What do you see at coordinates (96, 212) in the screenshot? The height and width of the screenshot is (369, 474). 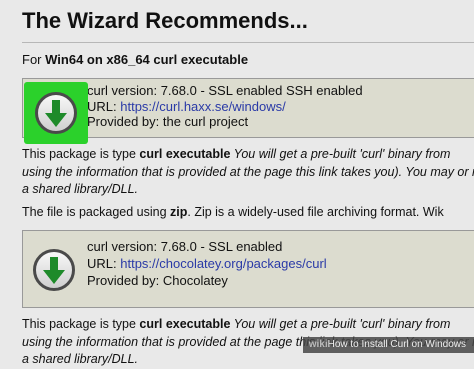 I see `packaging-prefix: The file is packaged using` at bounding box center [96, 212].